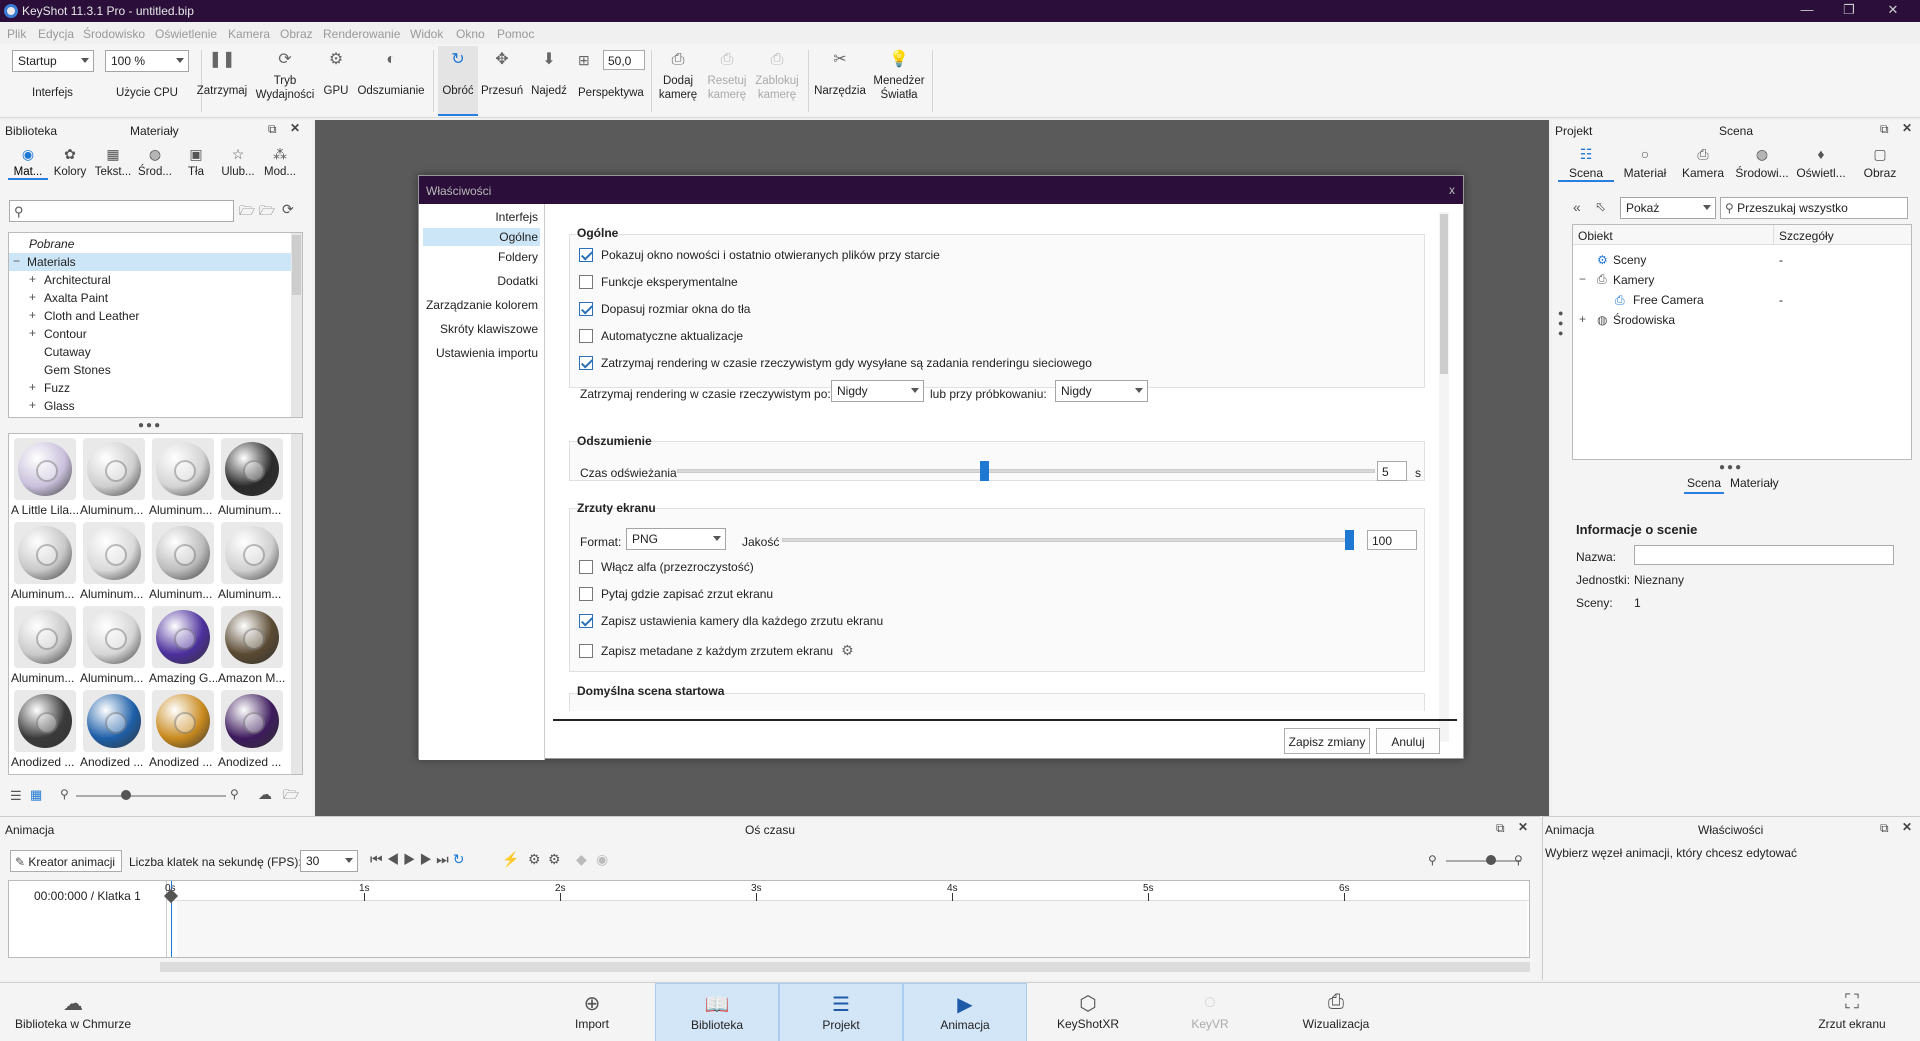 This screenshot has width=1920, height=1041. What do you see at coordinates (428, 859) in the screenshot?
I see `step-forward-icon: ▶` at bounding box center [428, 859].